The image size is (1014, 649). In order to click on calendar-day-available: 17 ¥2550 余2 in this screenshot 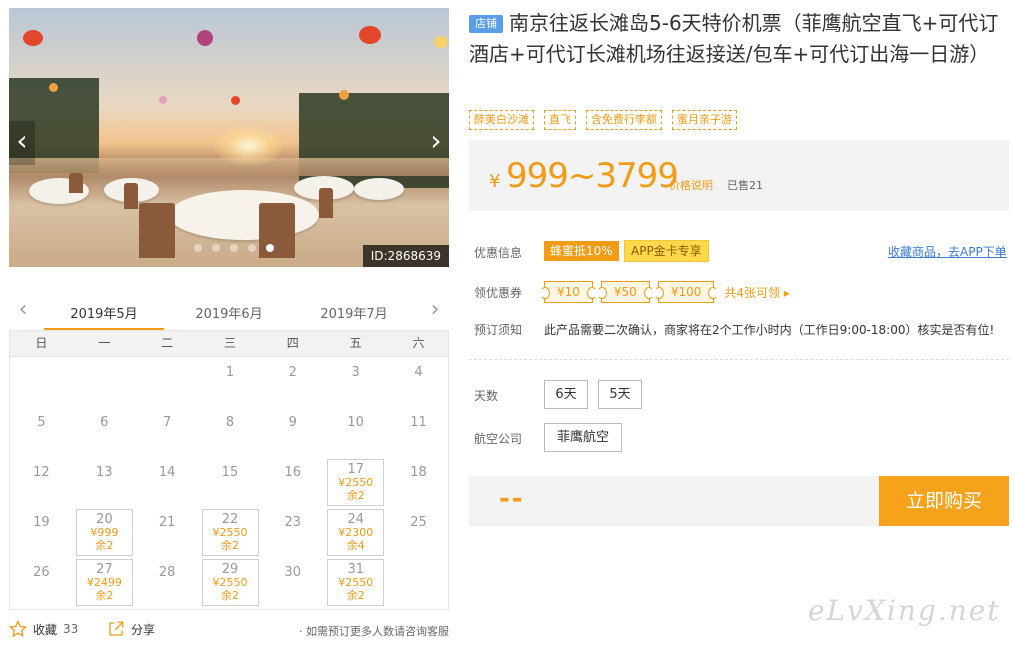, I will do `click(355, 482)`.